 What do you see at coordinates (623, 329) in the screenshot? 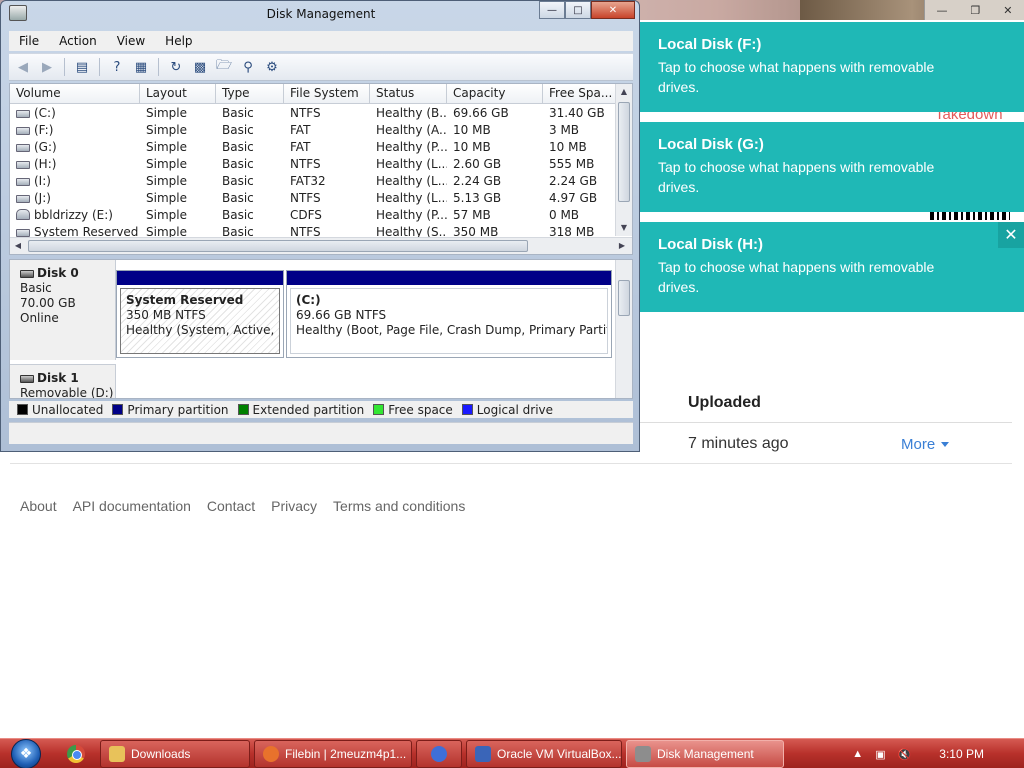
I see `graphical-view-scrollbar` at bounding box center [623, 329].